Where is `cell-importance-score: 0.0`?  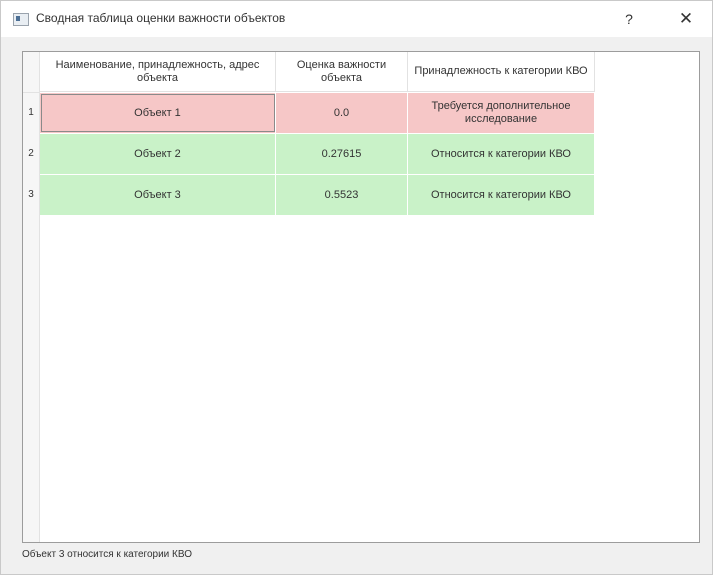 cell-importance-score: 0.0 is located at coordinates (342, 113).